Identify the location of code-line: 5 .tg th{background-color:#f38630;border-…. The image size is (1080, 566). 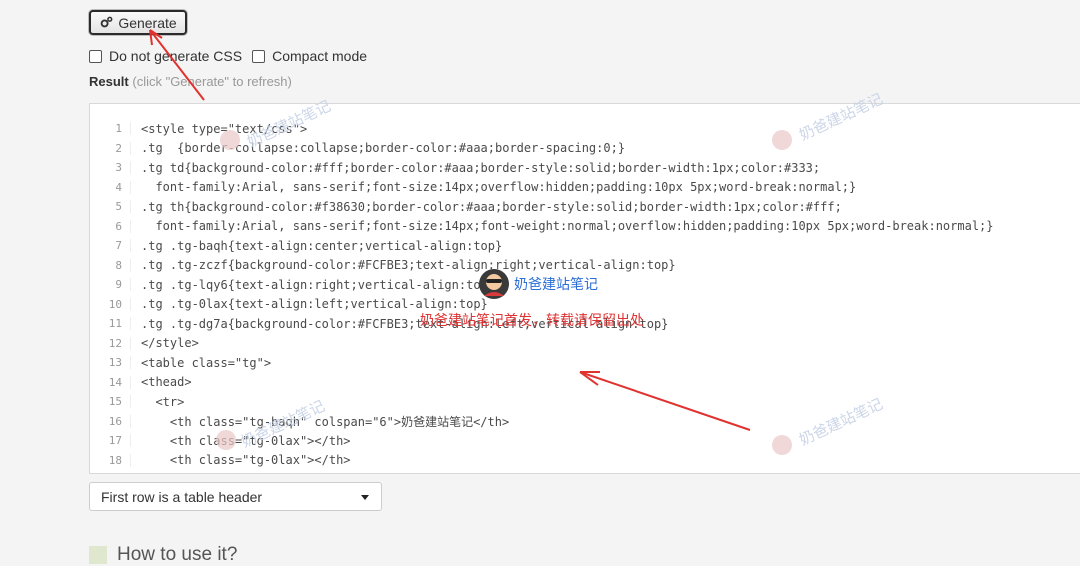
(542, 207).